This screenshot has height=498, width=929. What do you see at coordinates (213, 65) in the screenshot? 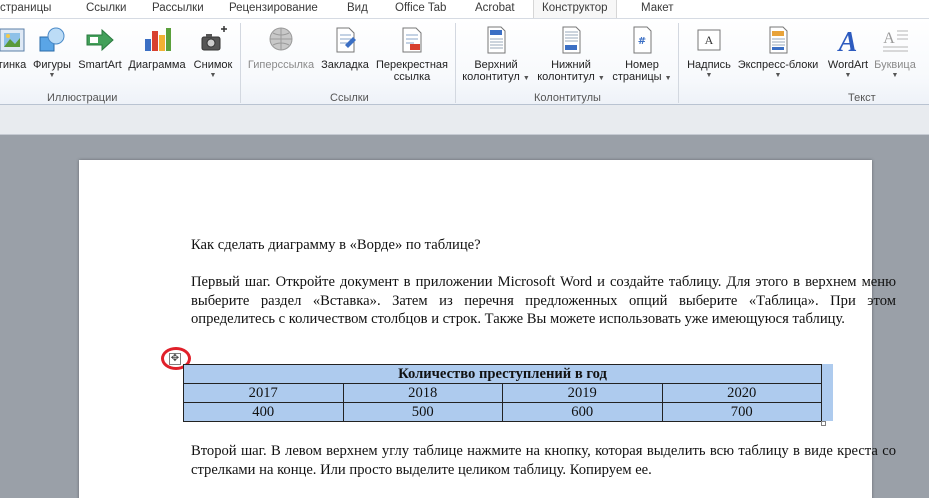
I see `screenshot-label: Снимок` at bounding box center [213, 65].